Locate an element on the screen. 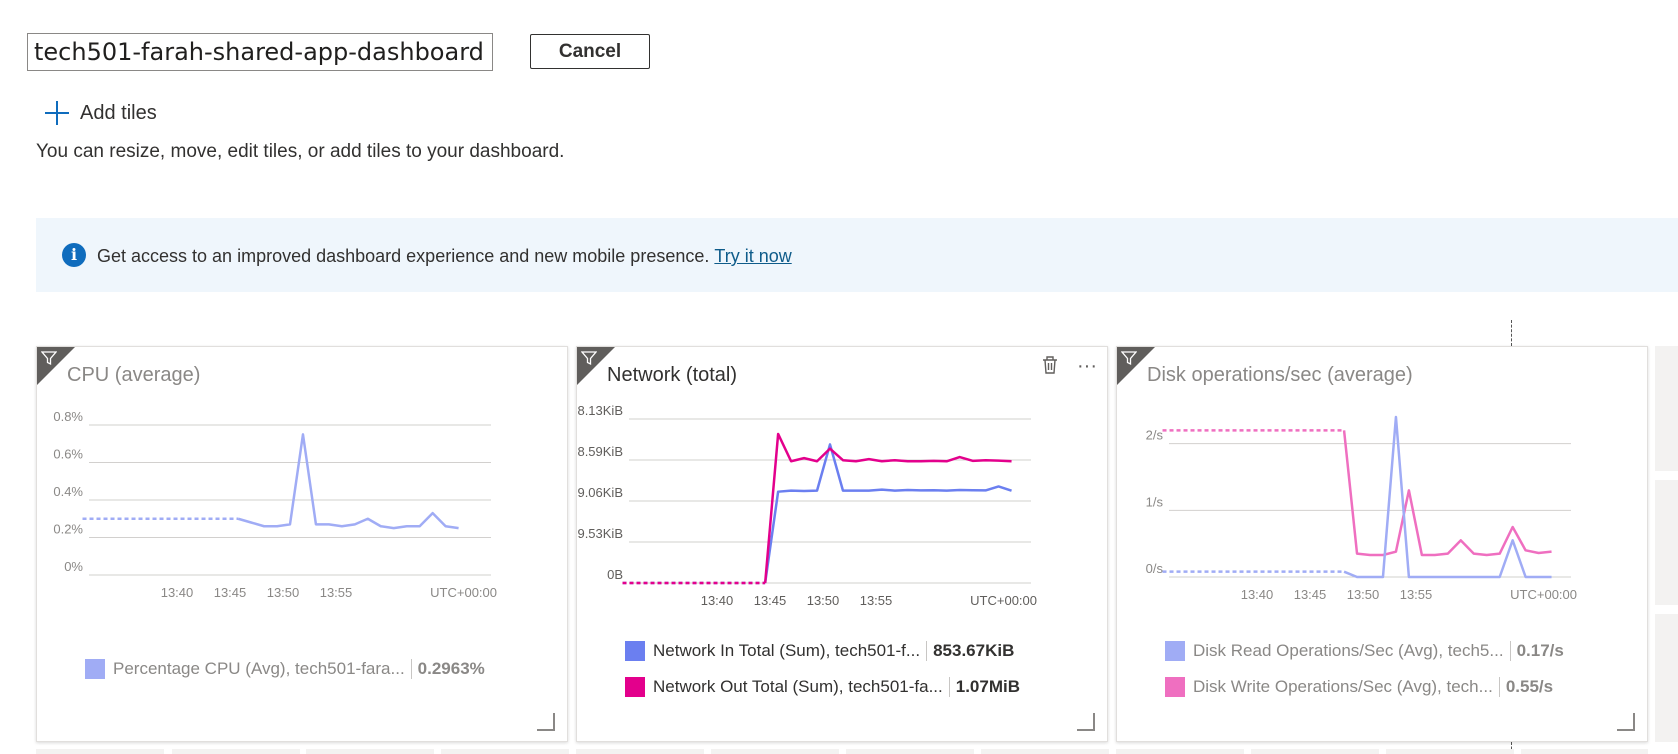 The width and height of the screenshot is (1678, 754). legend-value: 0.2963% is located at coordinates (447, 669).